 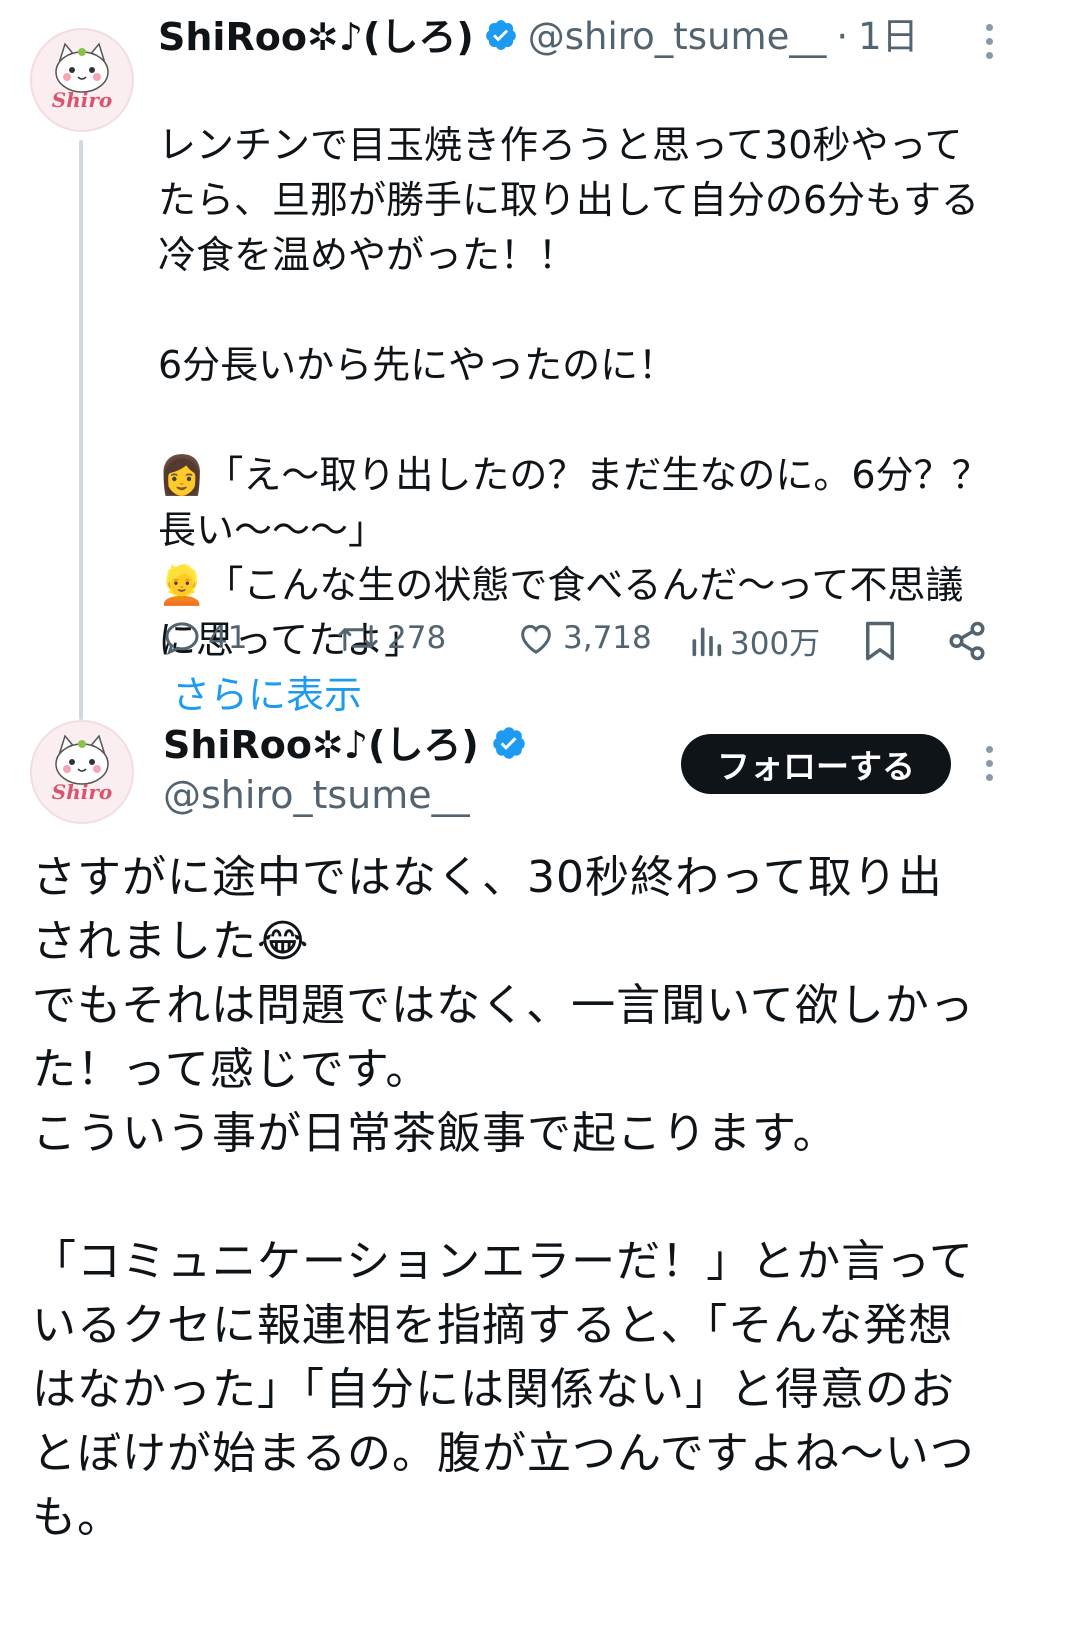 I want to click on follow-button: フォローする, so click(x=816, y=764).